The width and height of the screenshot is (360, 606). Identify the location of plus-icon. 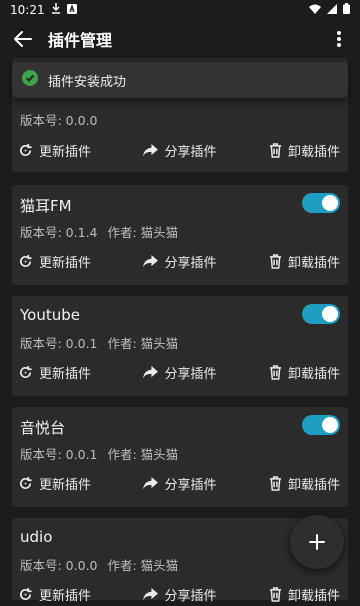
(317, 542).